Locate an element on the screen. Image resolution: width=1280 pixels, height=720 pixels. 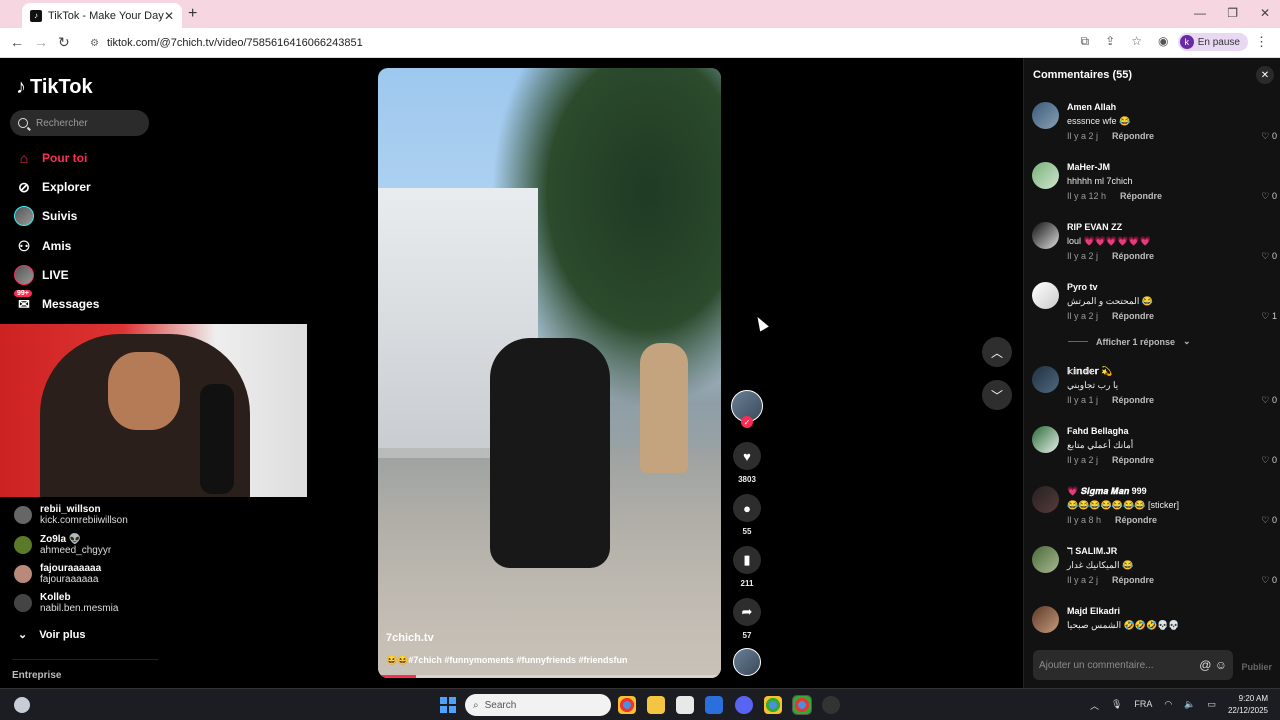
bookmark-star-icon: ☆ is located at coordinates (1136, 41).